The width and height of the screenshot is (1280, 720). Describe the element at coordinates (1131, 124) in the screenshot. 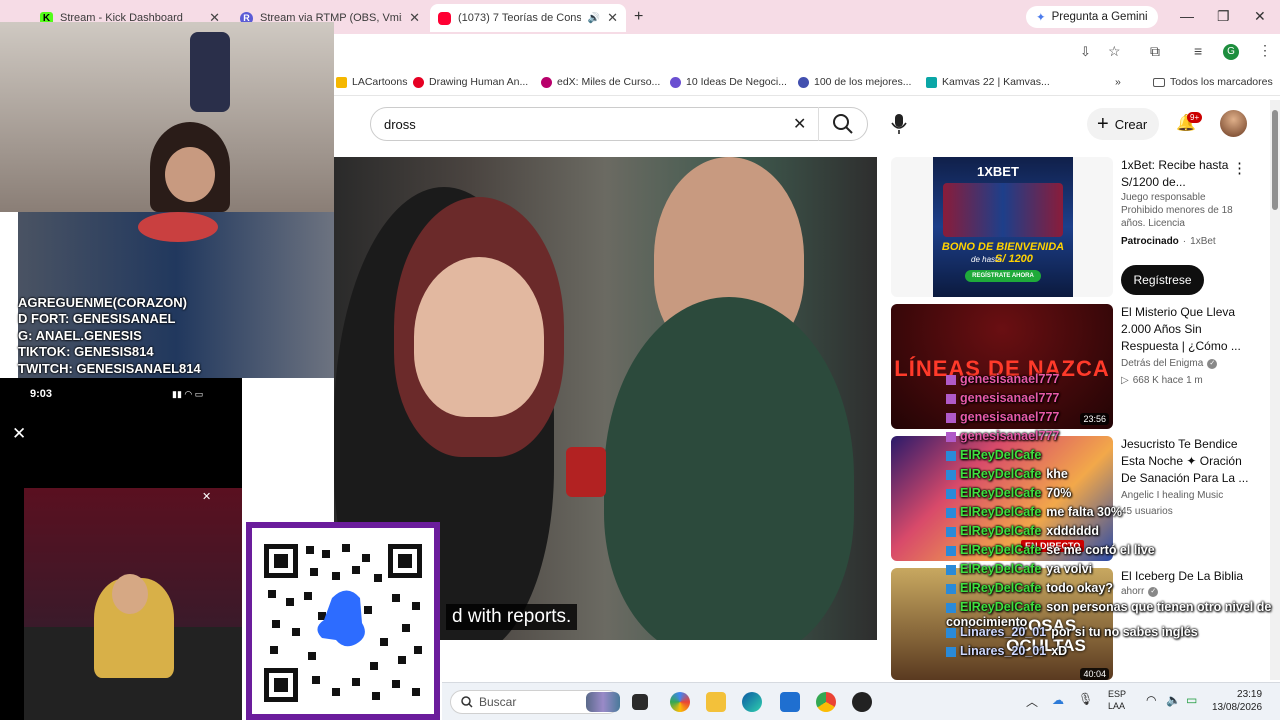

I see `create-label: Crear` at that location.